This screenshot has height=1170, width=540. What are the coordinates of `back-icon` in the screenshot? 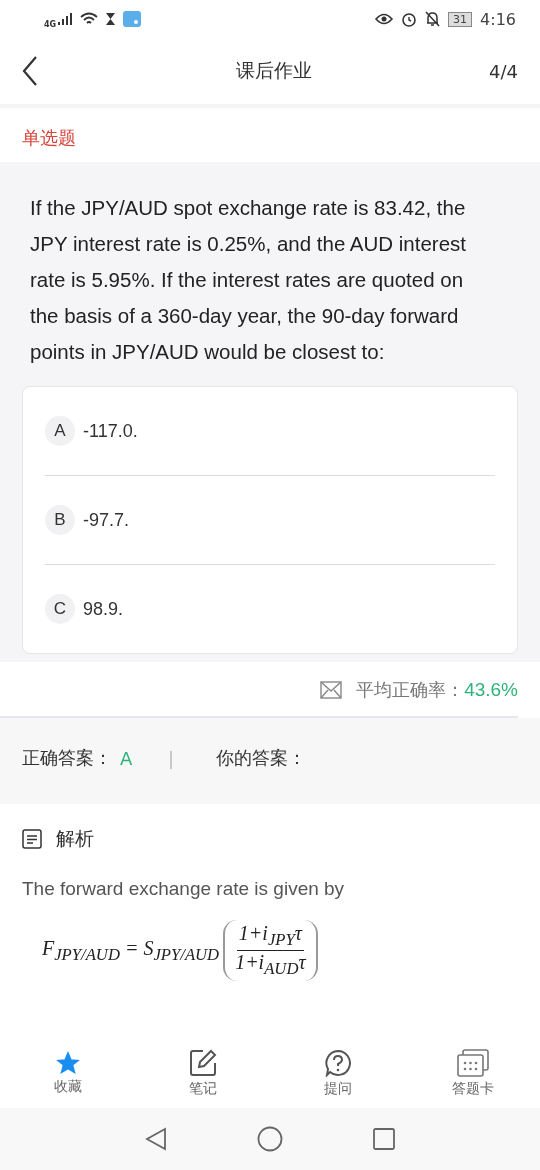 It's located at (30, 71).